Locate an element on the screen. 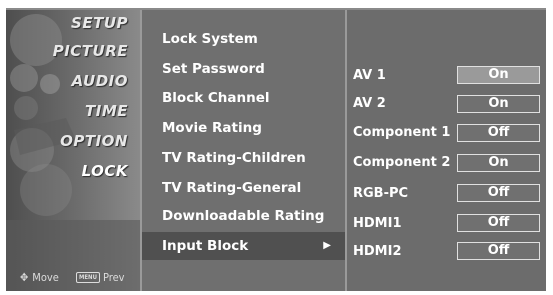  menu-item-lock-system: Lock System is located at coordinates (210, 39).